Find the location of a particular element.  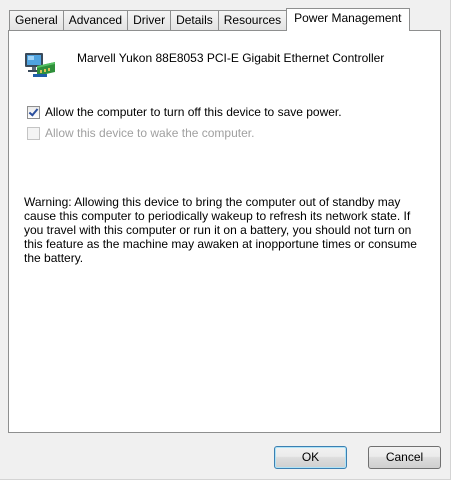

tab-power-management: Power Management is located at coordinates (348, 19).